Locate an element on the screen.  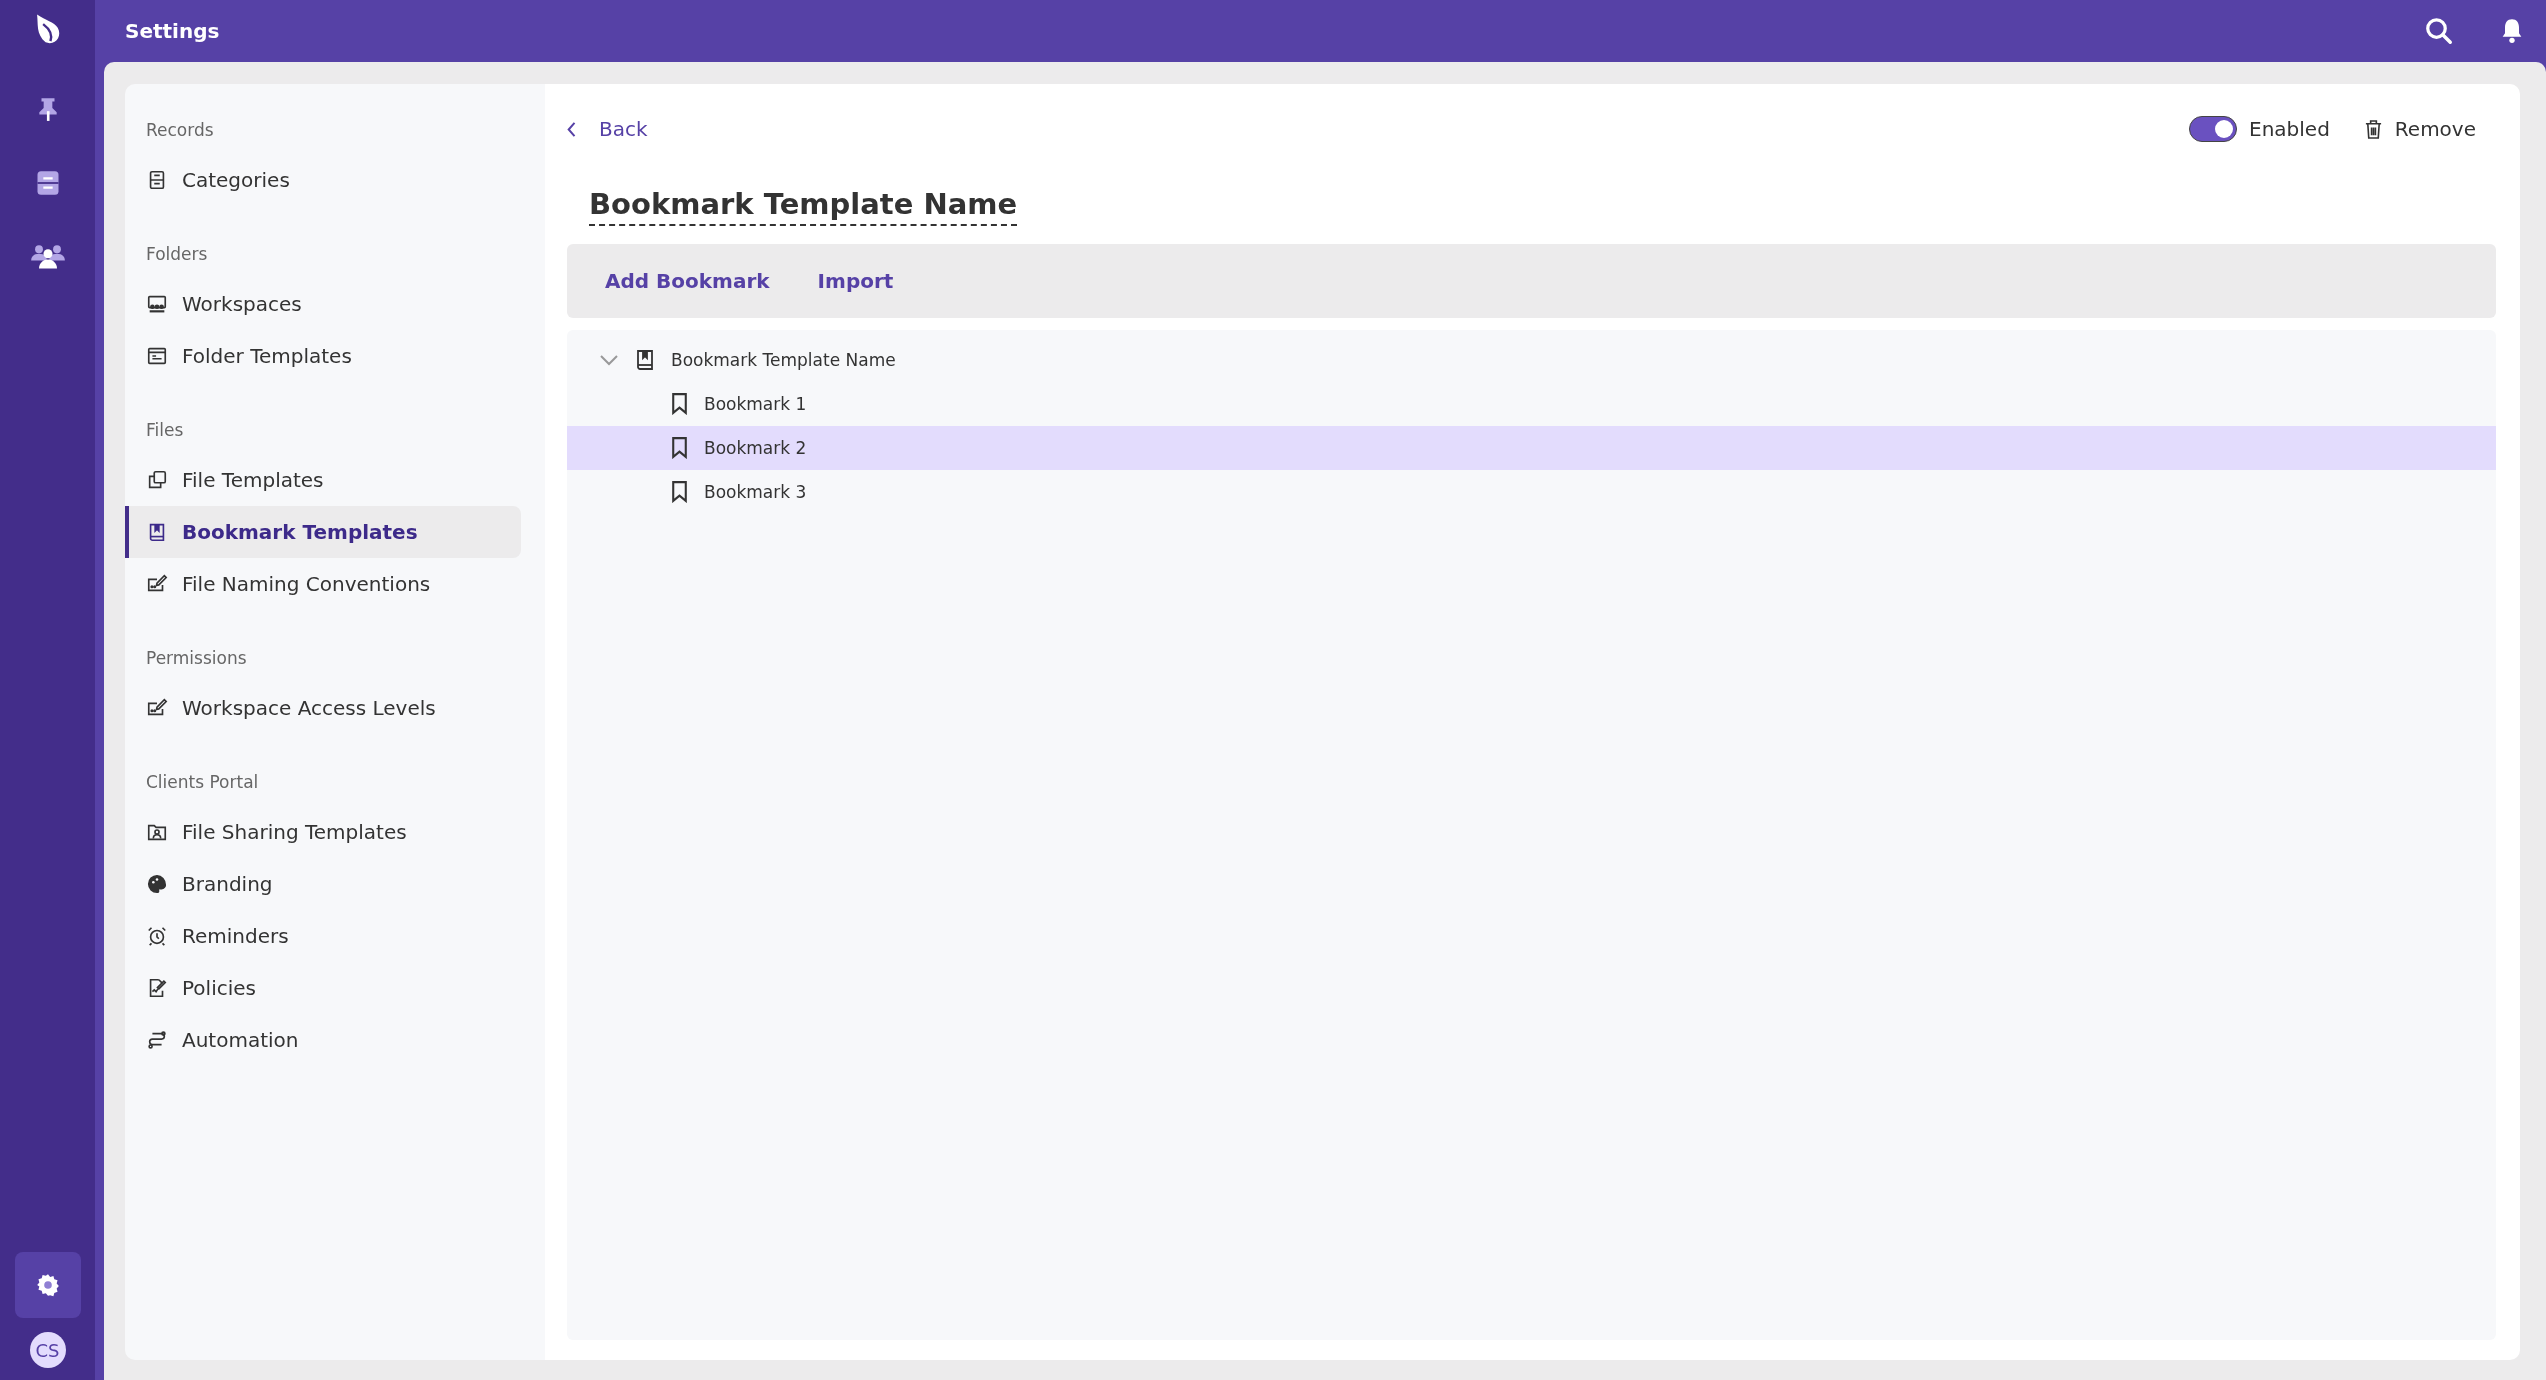
search-icon is located at coordinates (2439, 31).